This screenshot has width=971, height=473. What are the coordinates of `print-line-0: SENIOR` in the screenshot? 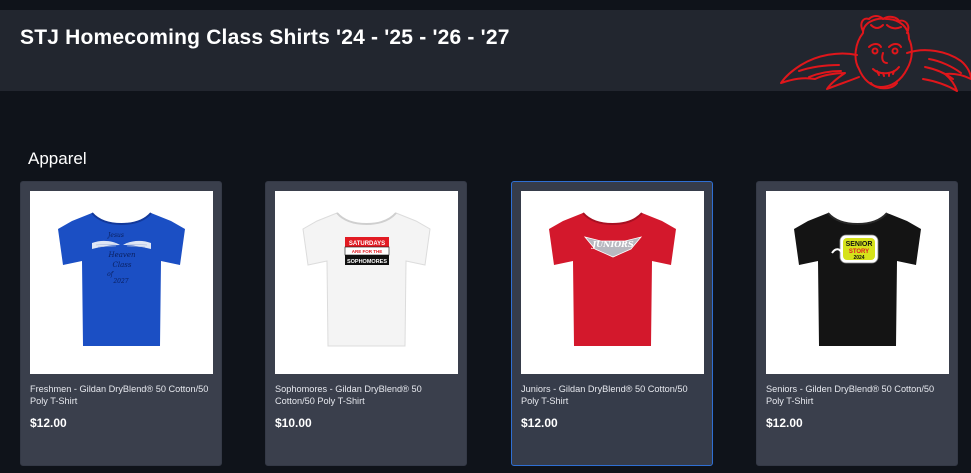 It's located at (859, 244).